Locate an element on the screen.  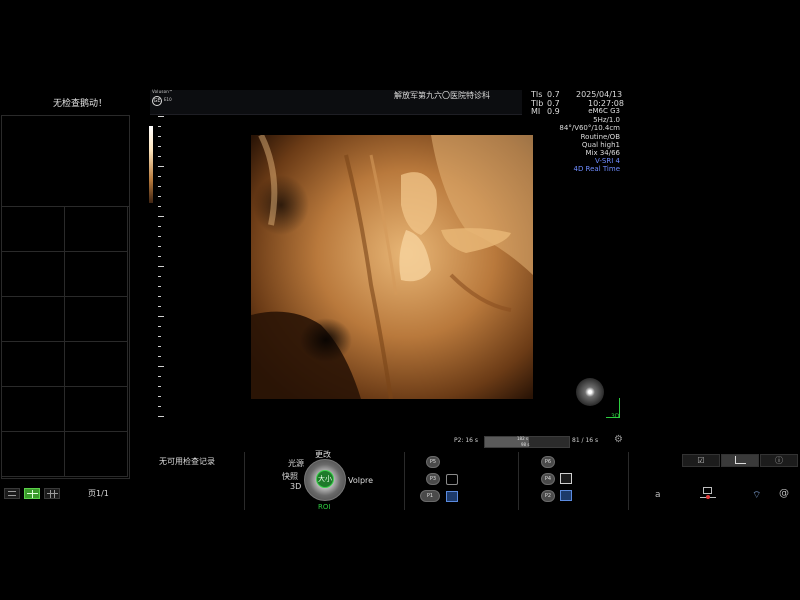
exam-status-title: 无检查鹅动！ is located at coordinates (79, 104).